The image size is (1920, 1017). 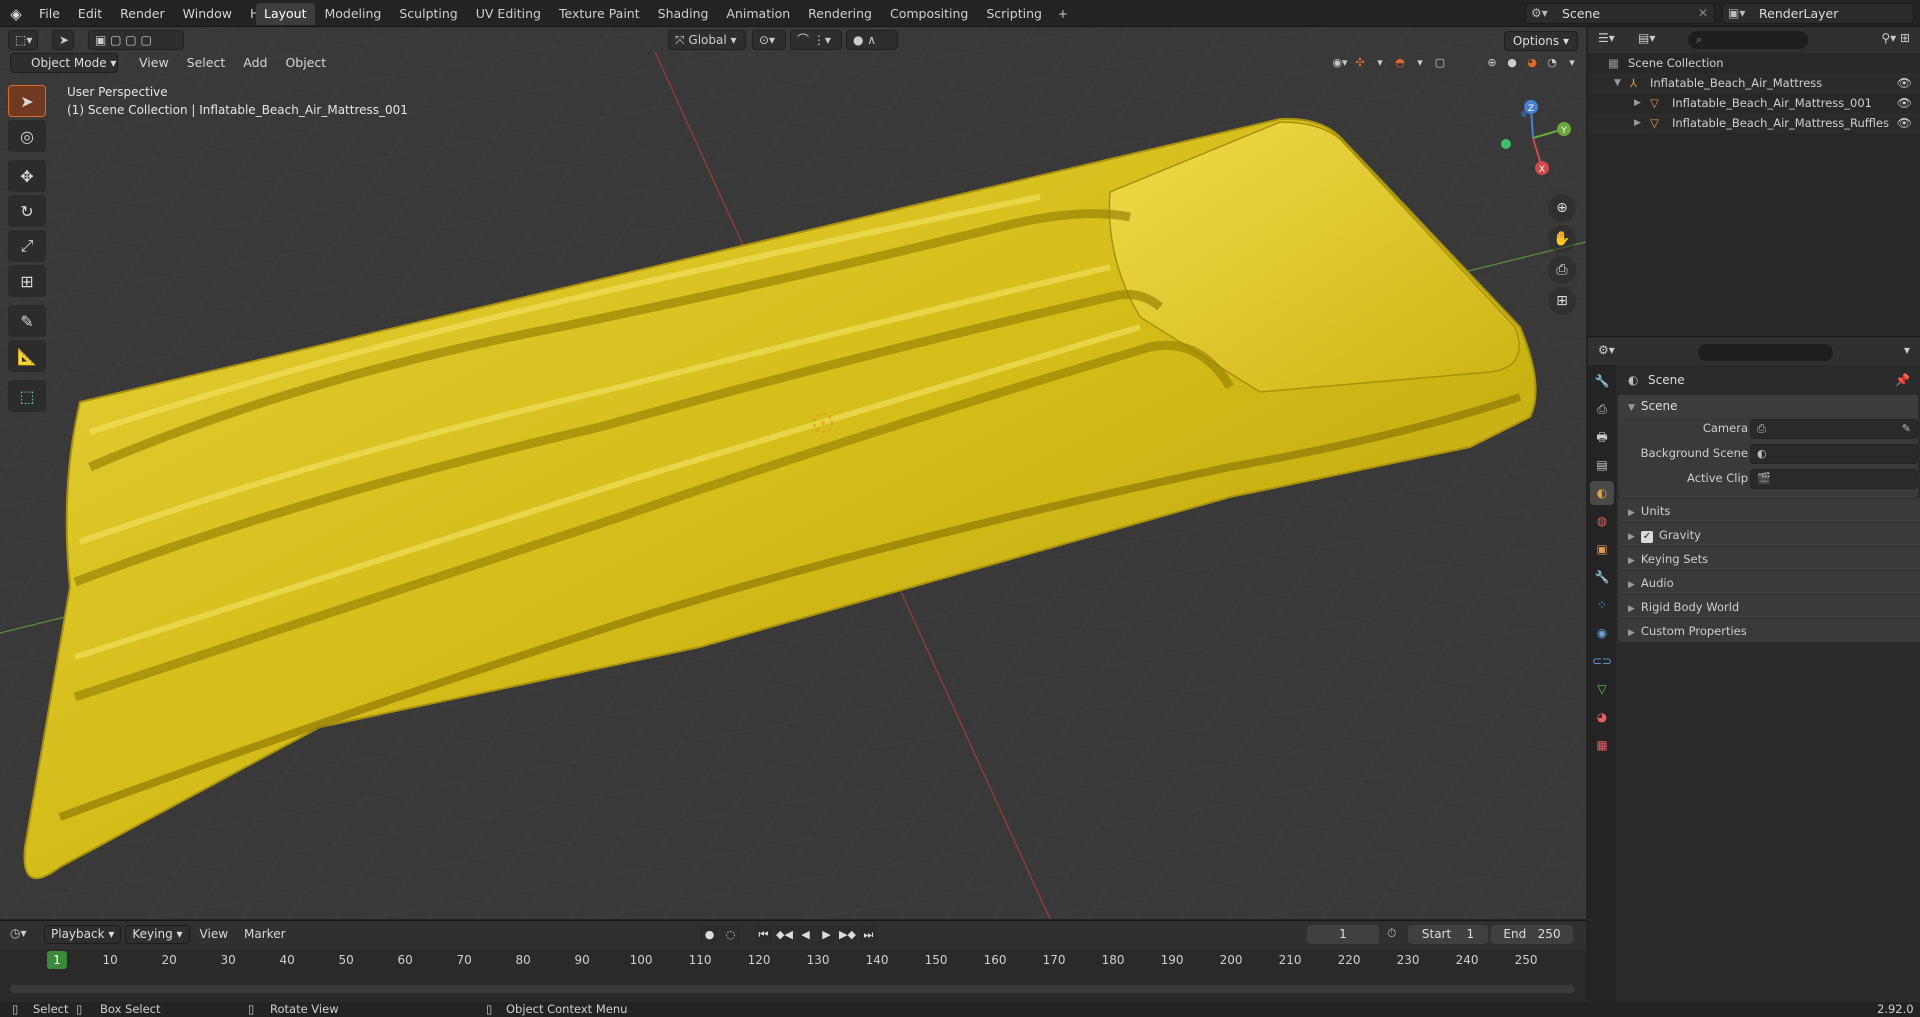 I want to click on keyframe-auto-icon: ◌, so click(x=730, y=934).